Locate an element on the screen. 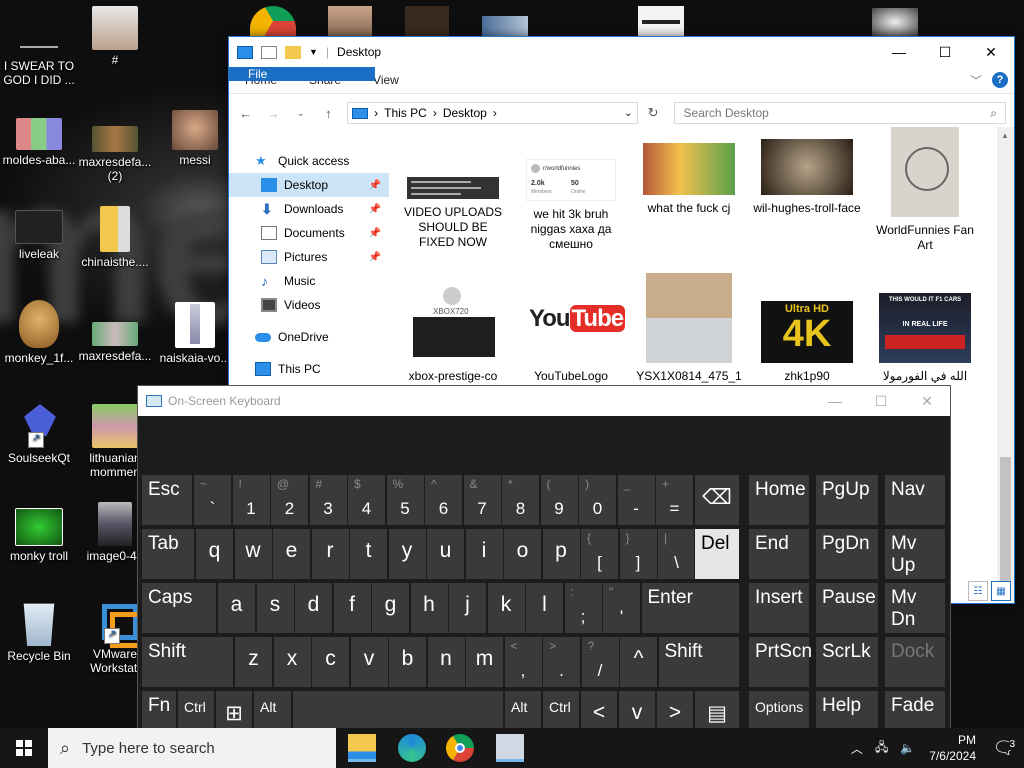 The image size is (1024, 768). close-button: ✕ is located at coordinates (991, 52).